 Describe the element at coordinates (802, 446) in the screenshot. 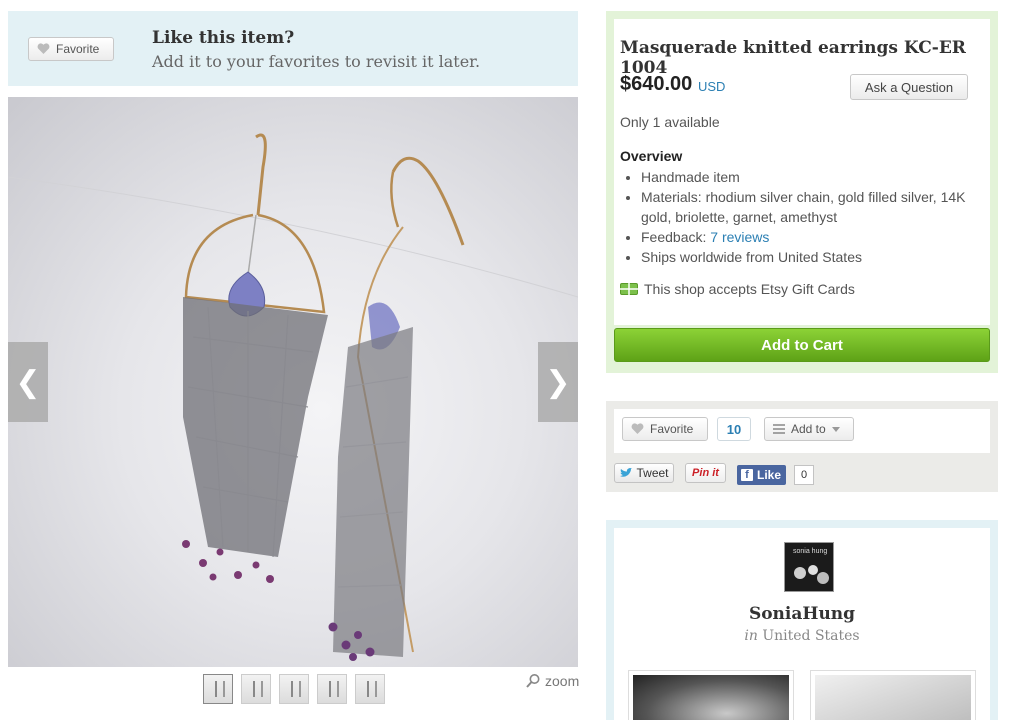

I see `social-actions-box: Favorite 10 Add to Tweet Pin it f Like 0` at that location.